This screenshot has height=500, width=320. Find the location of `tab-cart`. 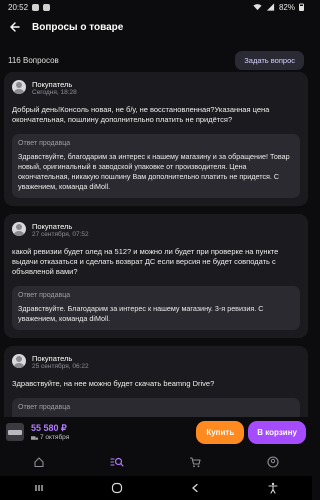

tab-cart is located at coordinates (195, 462).